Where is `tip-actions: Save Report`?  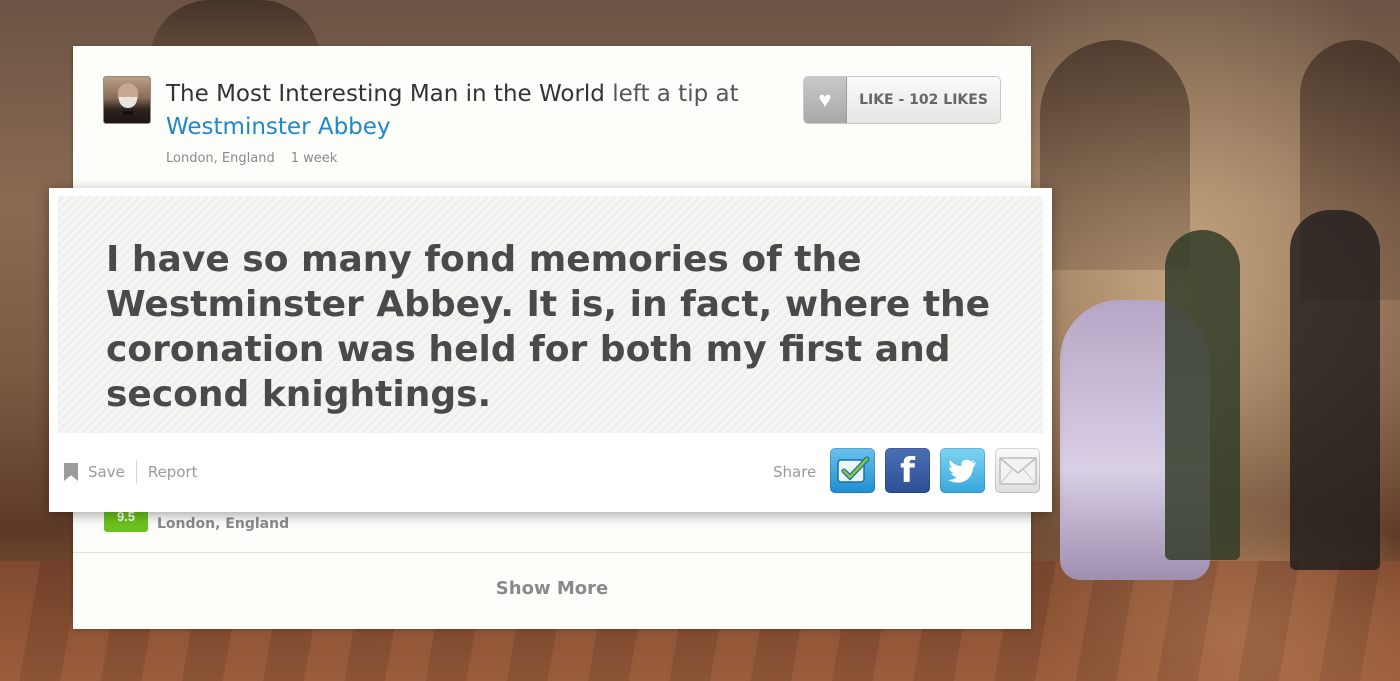
tip-actions: Save Report is located at coordinates (131, 472).